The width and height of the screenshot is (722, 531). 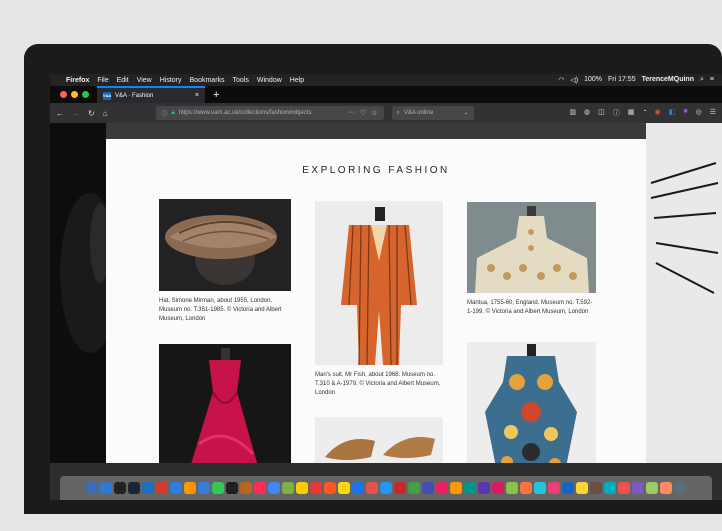 I want to click on menu-item-edit: Edit, so click(x=123, y=80).